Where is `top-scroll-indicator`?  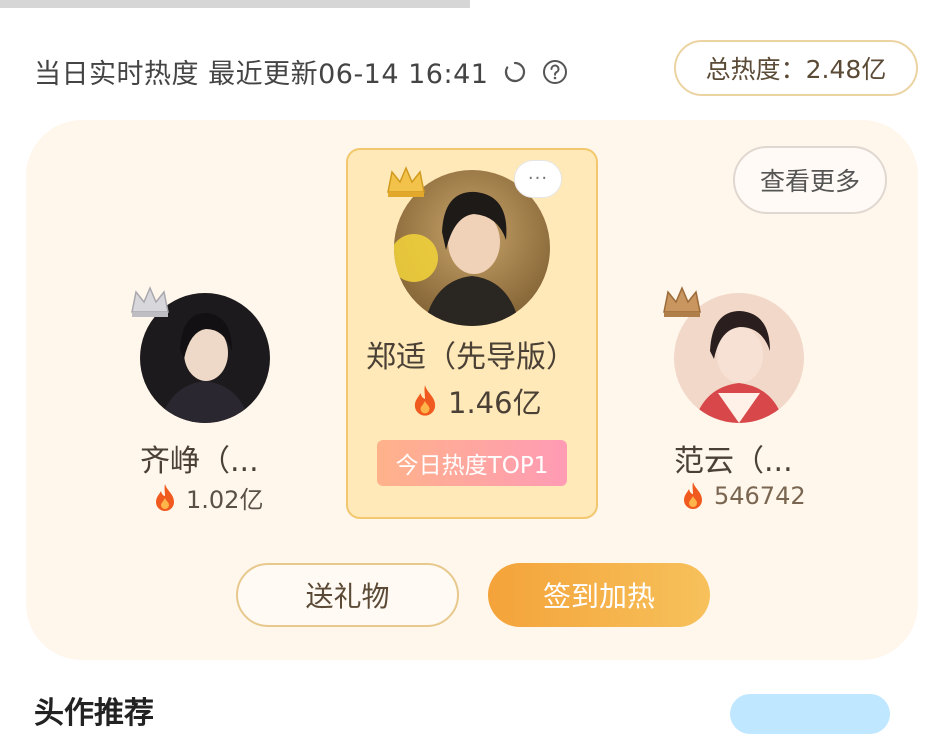
top-scroll-indicator is located at coordinates (235, 4).